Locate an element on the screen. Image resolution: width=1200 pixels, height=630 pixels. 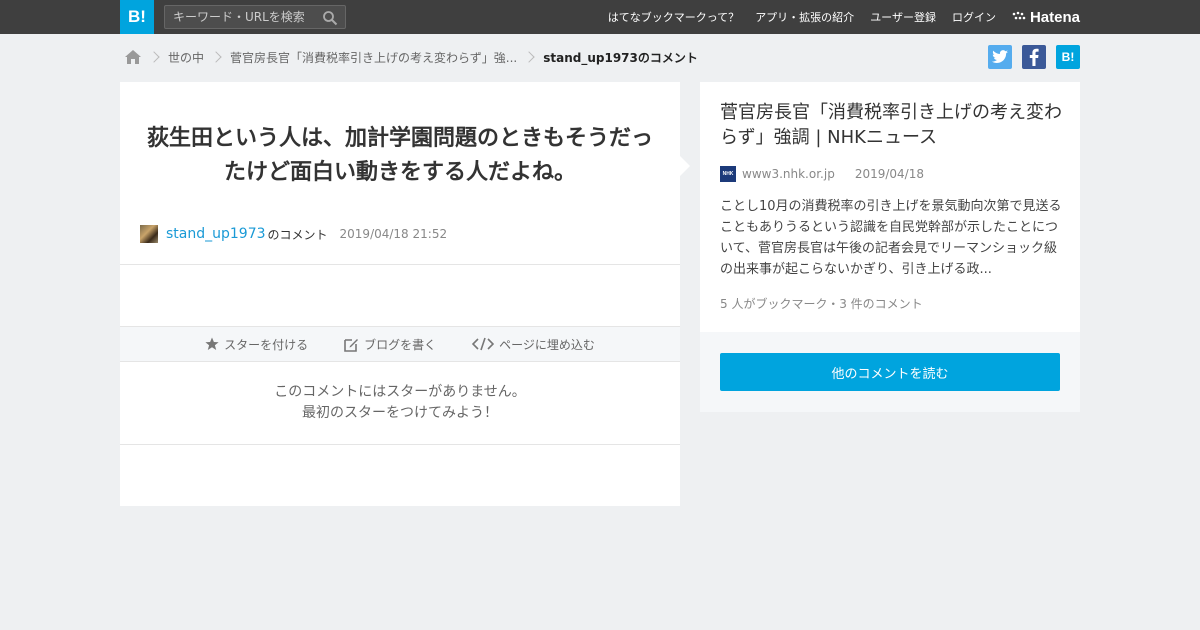
write-blog-button: ブログを書く is located at coordinates (390, 344).